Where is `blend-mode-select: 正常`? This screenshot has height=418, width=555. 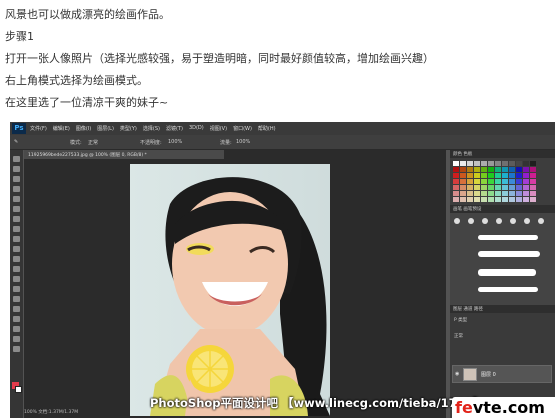
blend-mode-select: 正常 is located at coordinates (458, 336).